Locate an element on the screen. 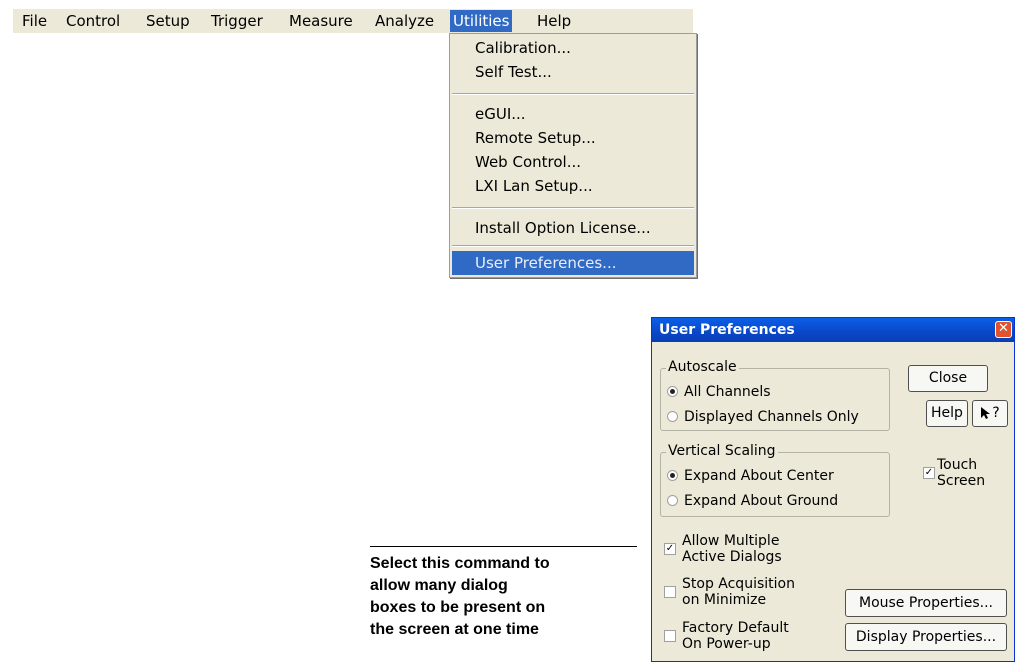  allow-multiple-dialogs-label: Allow Multiple Active Dialogs is located at coordinates (732, 549).